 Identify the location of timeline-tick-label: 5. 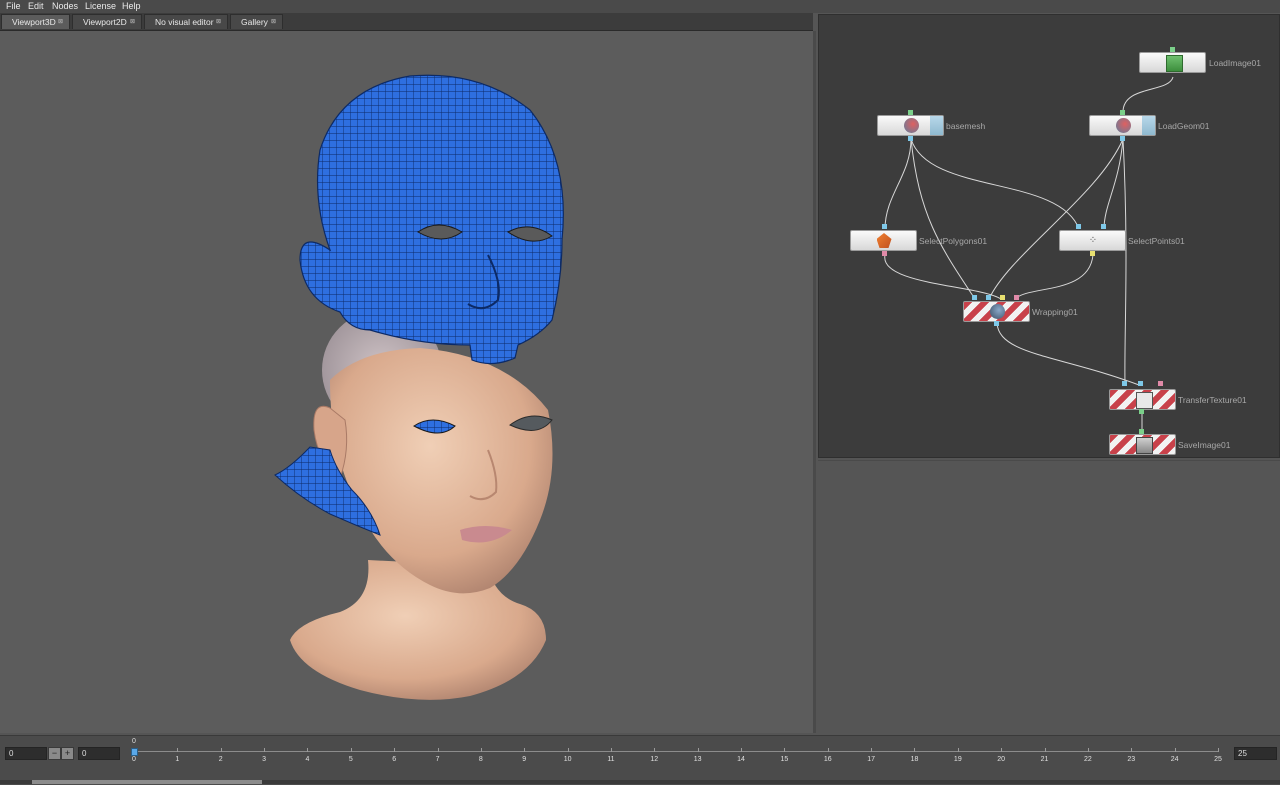
(350, 759).